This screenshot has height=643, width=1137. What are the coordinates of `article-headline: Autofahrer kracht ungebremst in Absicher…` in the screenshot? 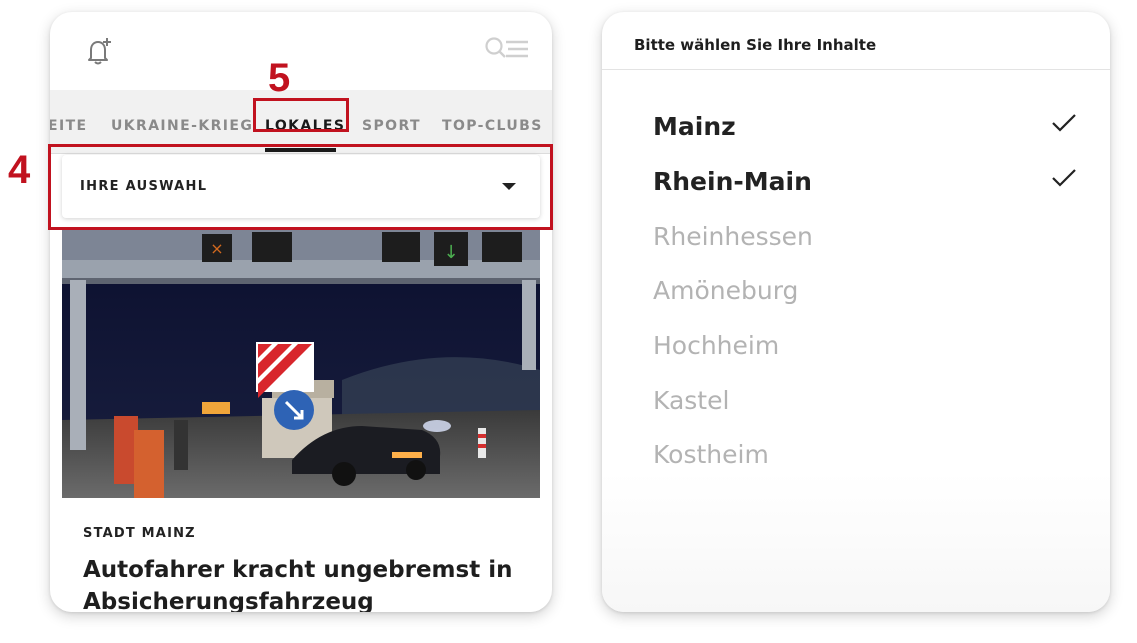 It's located at (303, 583).